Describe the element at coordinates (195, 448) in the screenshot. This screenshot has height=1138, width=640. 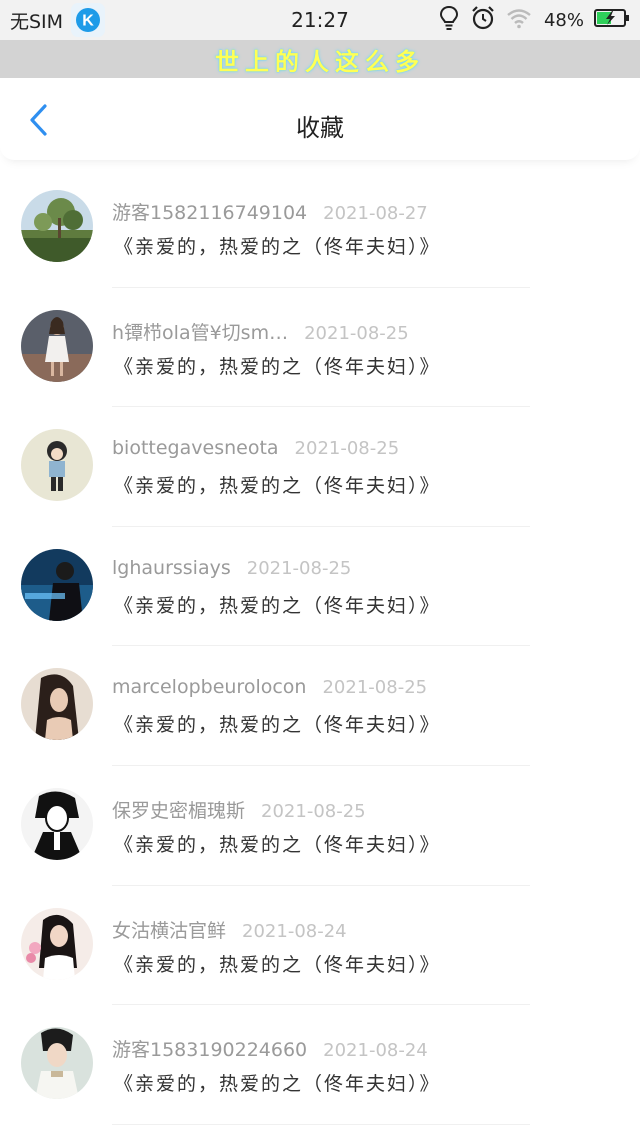
I see `user-name: biottegavesneota` at that location.